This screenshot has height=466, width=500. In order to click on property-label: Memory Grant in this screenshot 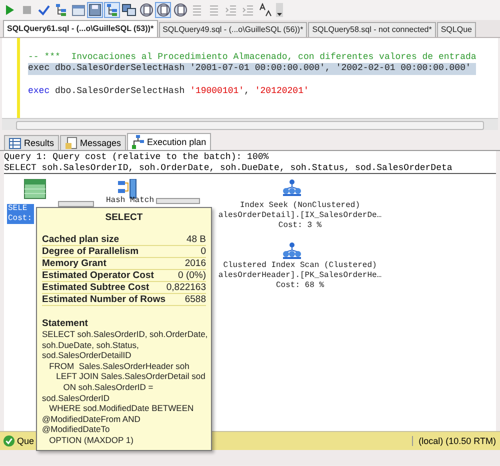, I will do `click(74, 263)`.